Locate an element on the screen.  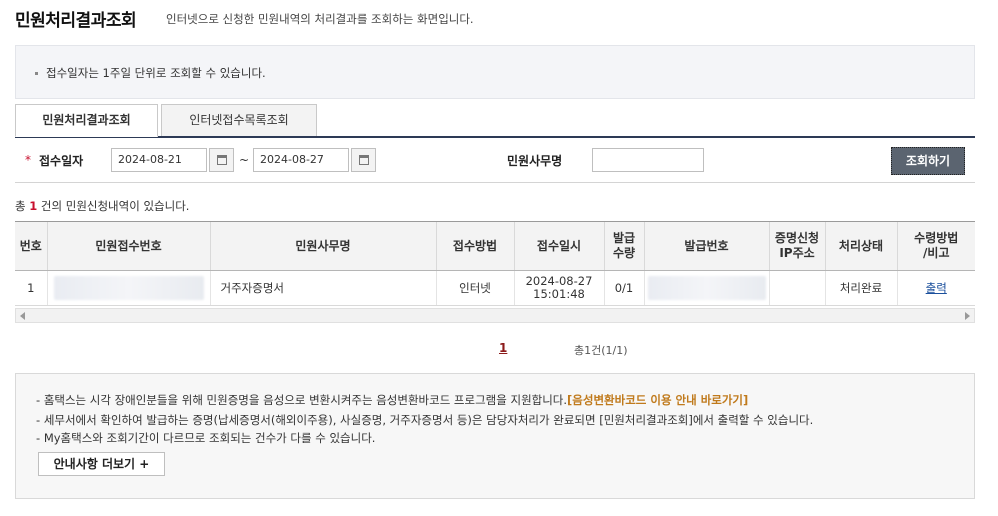
date-to-input: 2024-08-27 is located at coordinates (301, 160).